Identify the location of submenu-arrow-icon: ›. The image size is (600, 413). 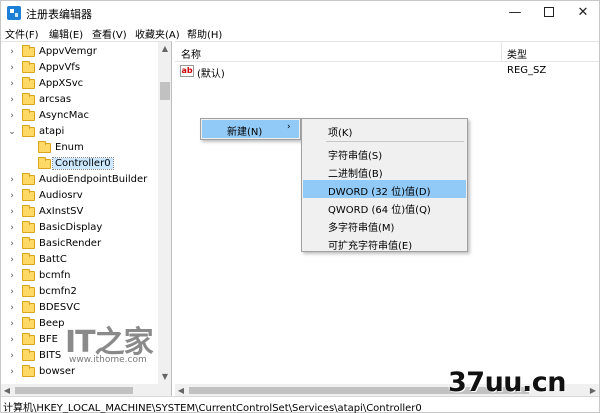
(289, 127).